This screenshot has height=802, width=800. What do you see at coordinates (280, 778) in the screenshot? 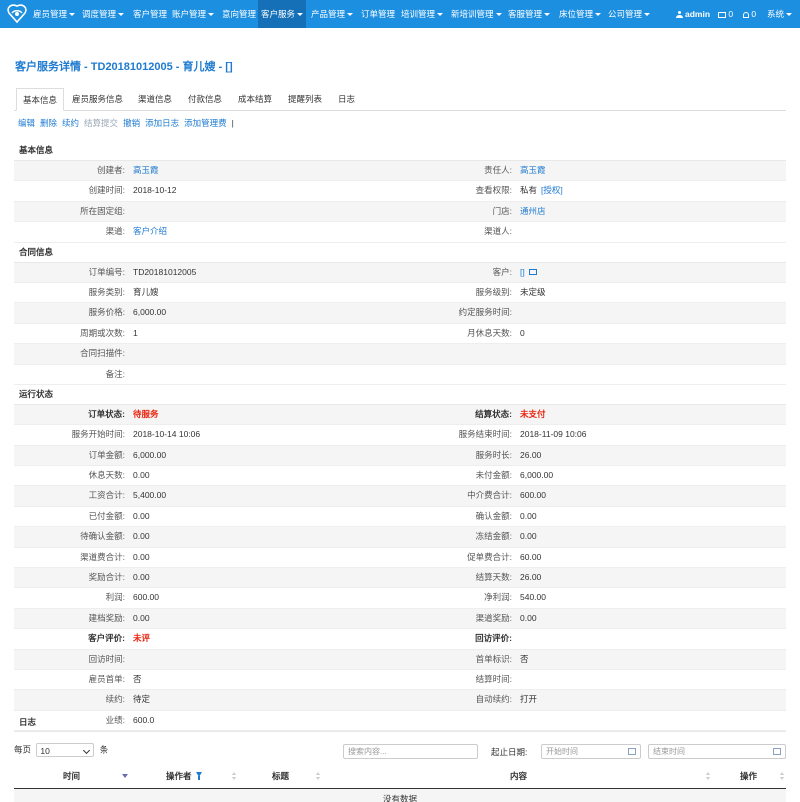
I see `col-title: 标题` at bounding box center [280, 778].